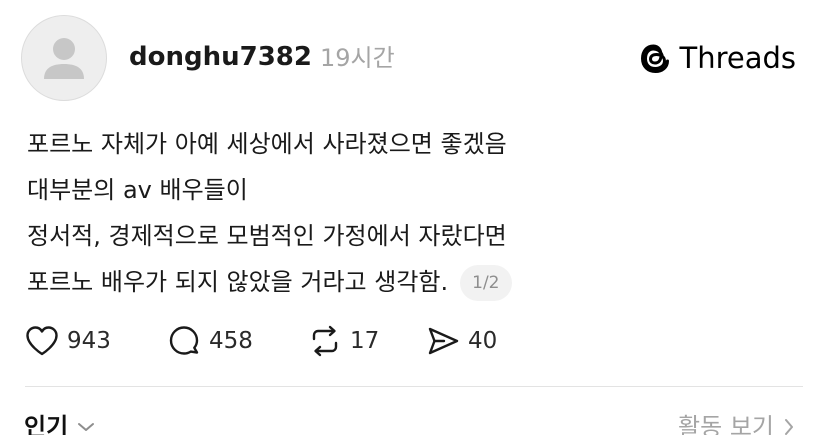 Image resolution: width=828 pixels, height=435 pixels. Describe the element at coordinates (357, 58) in the screenshot. I see `post-timestamp: 19시간` at that location.